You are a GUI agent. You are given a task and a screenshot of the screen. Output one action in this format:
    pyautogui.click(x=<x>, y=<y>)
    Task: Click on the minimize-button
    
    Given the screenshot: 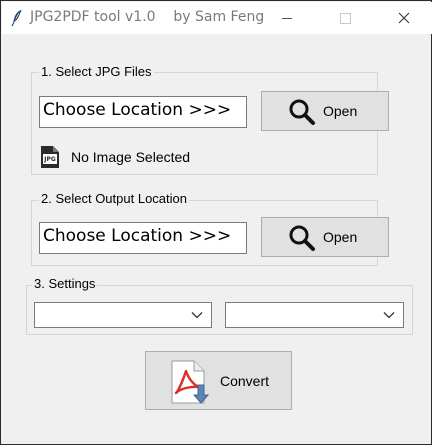 What is the action you would take?
    pyautogui.click(x=287, y=18)
    